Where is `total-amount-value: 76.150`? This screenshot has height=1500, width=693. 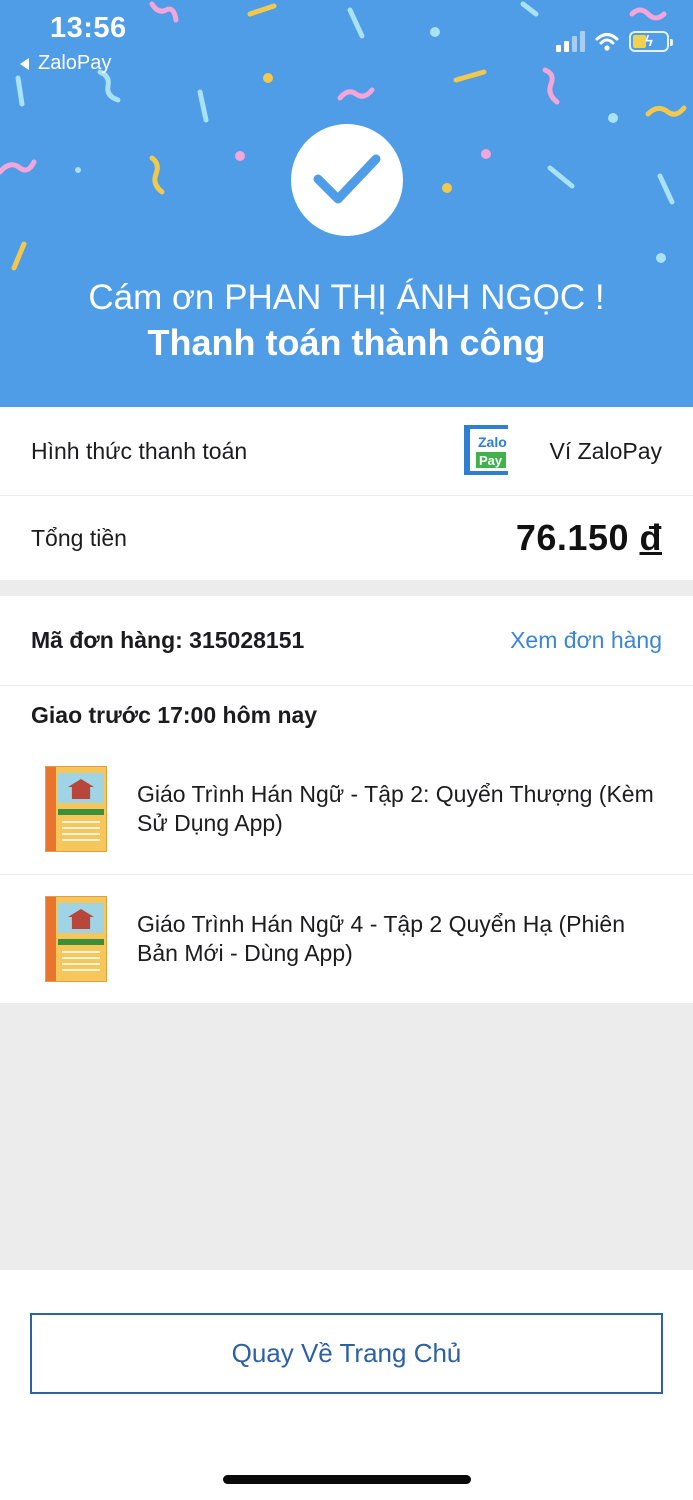
total-amount-value: 76.150 is located at coordinates (572, 537).